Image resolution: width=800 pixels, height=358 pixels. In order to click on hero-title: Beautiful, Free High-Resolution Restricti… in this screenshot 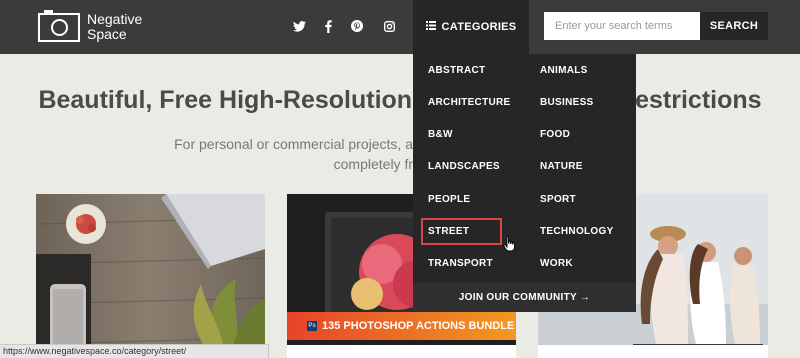, I will do `click(400, 100)`.